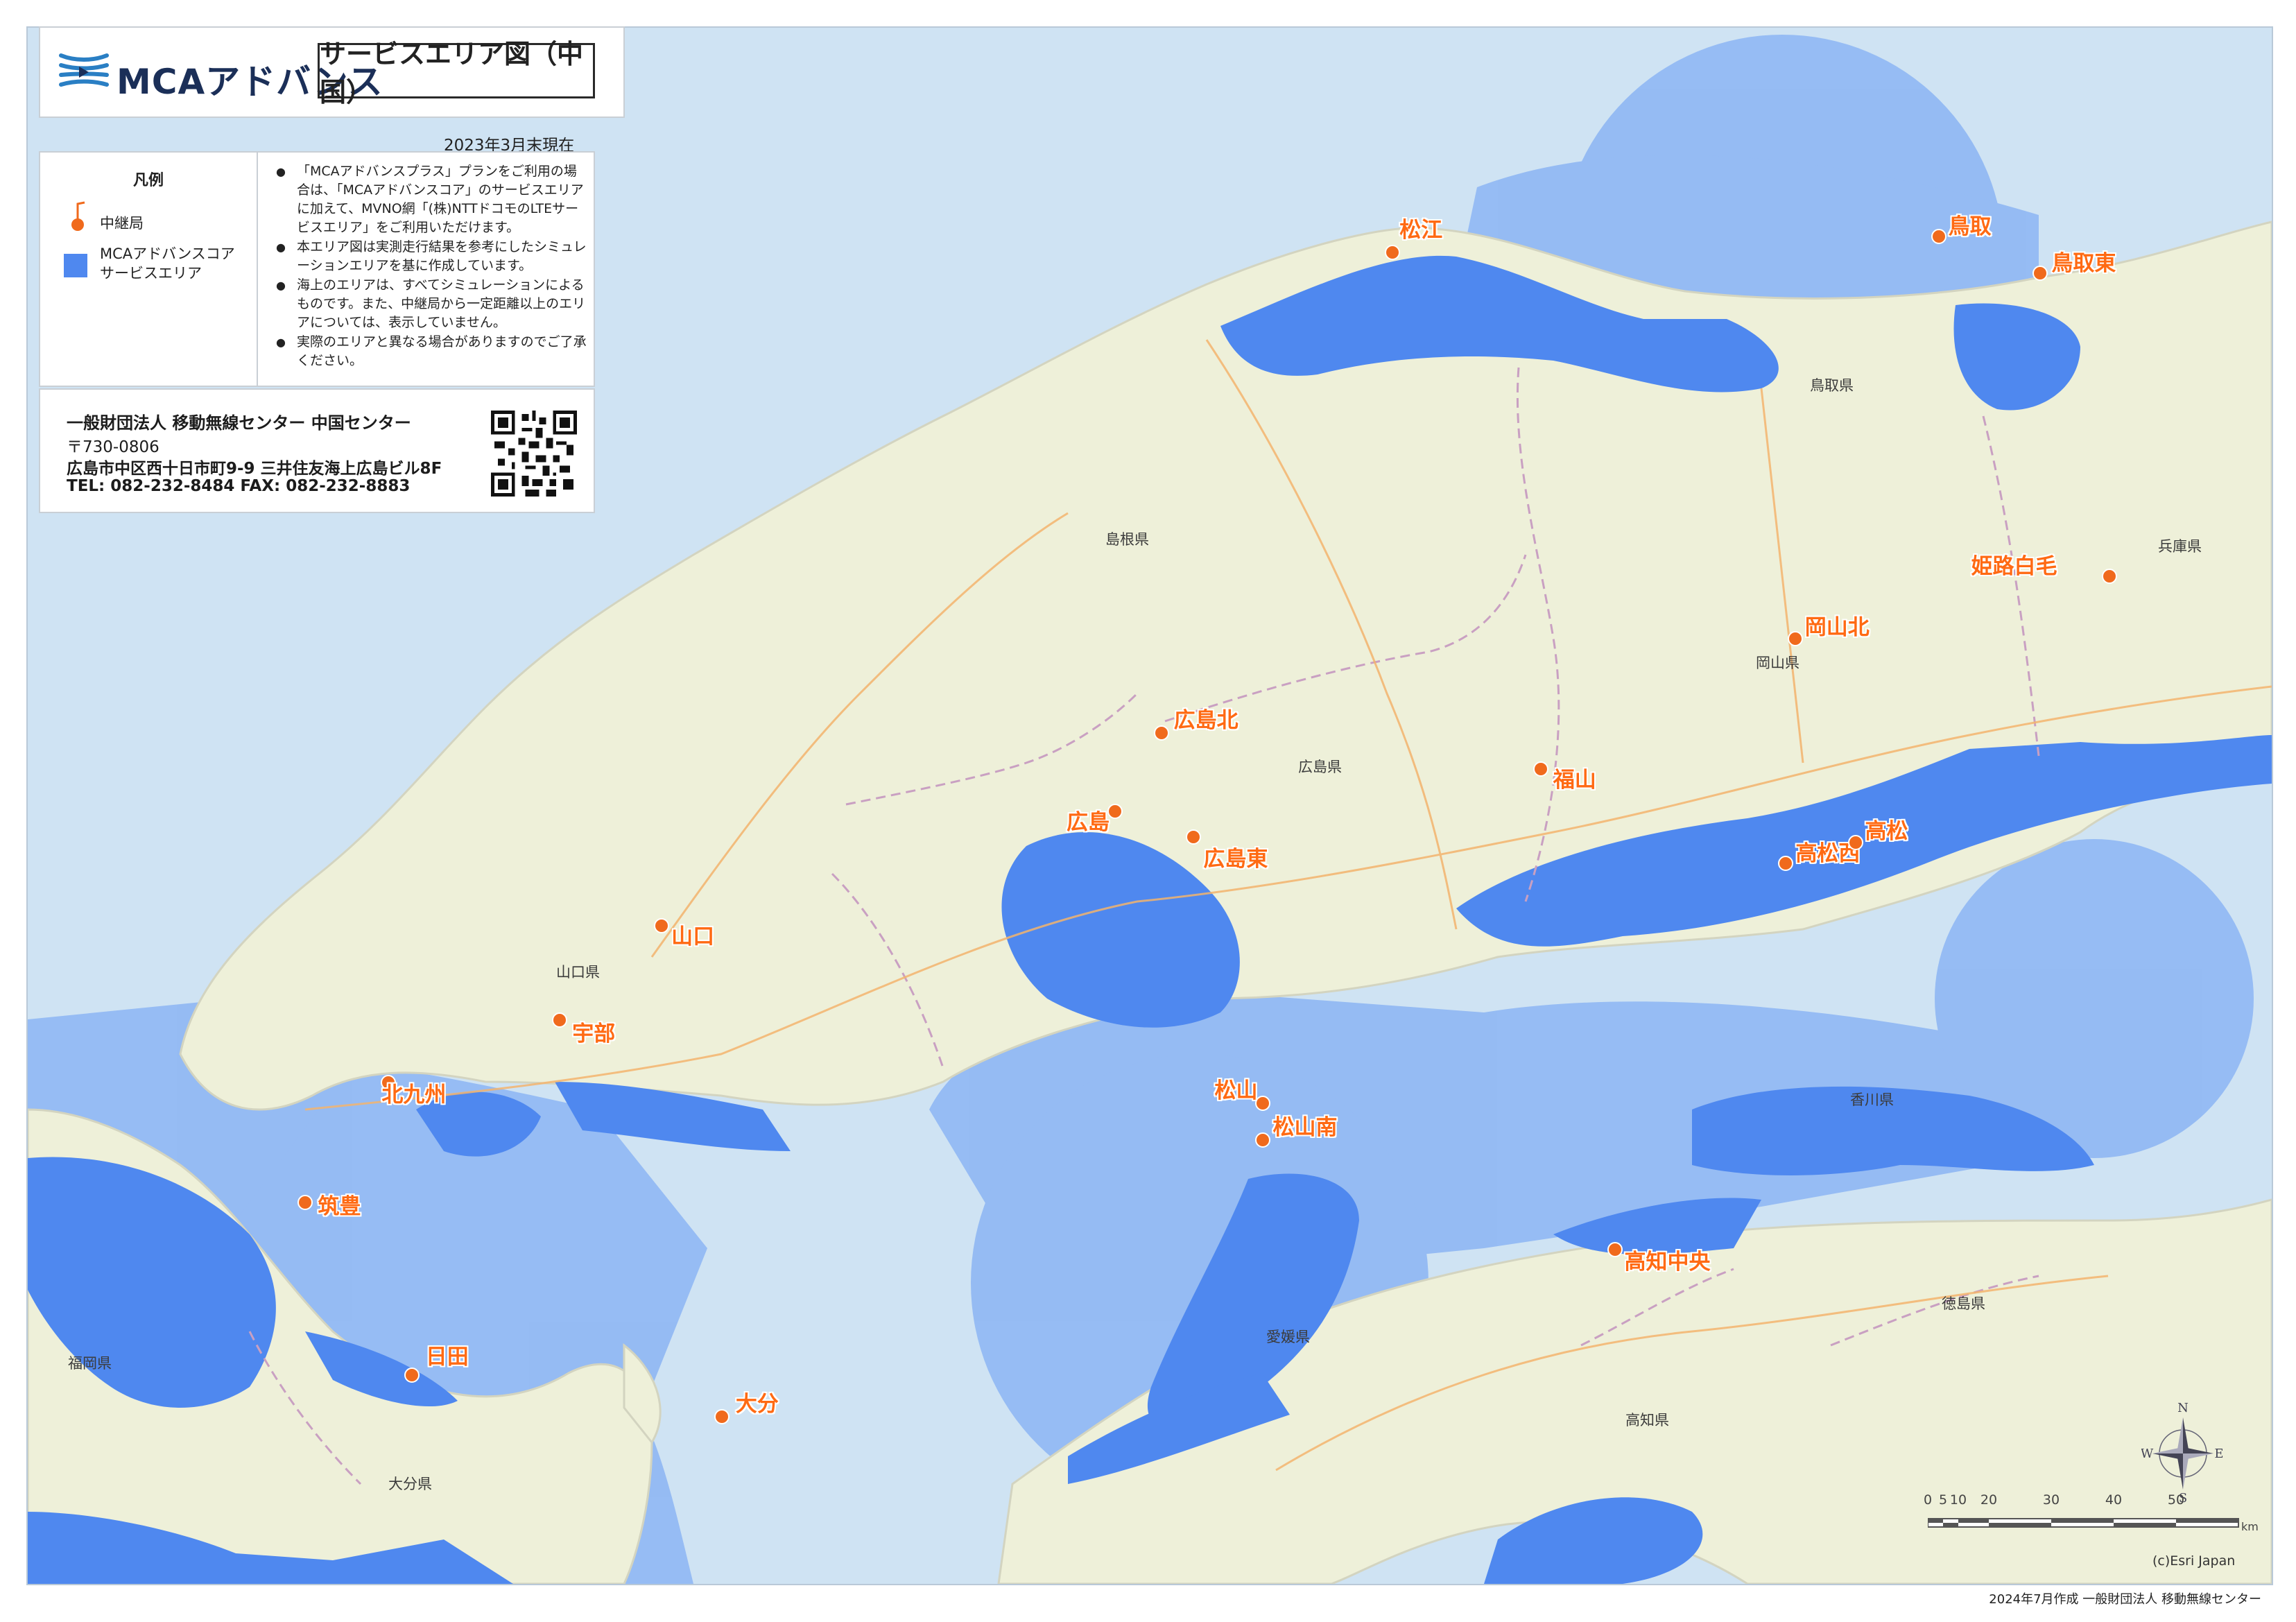 The width and height of the screenshot is (2296, 1622). I want to click on pref-label-shimane: 島根県, so click(1127, 539).